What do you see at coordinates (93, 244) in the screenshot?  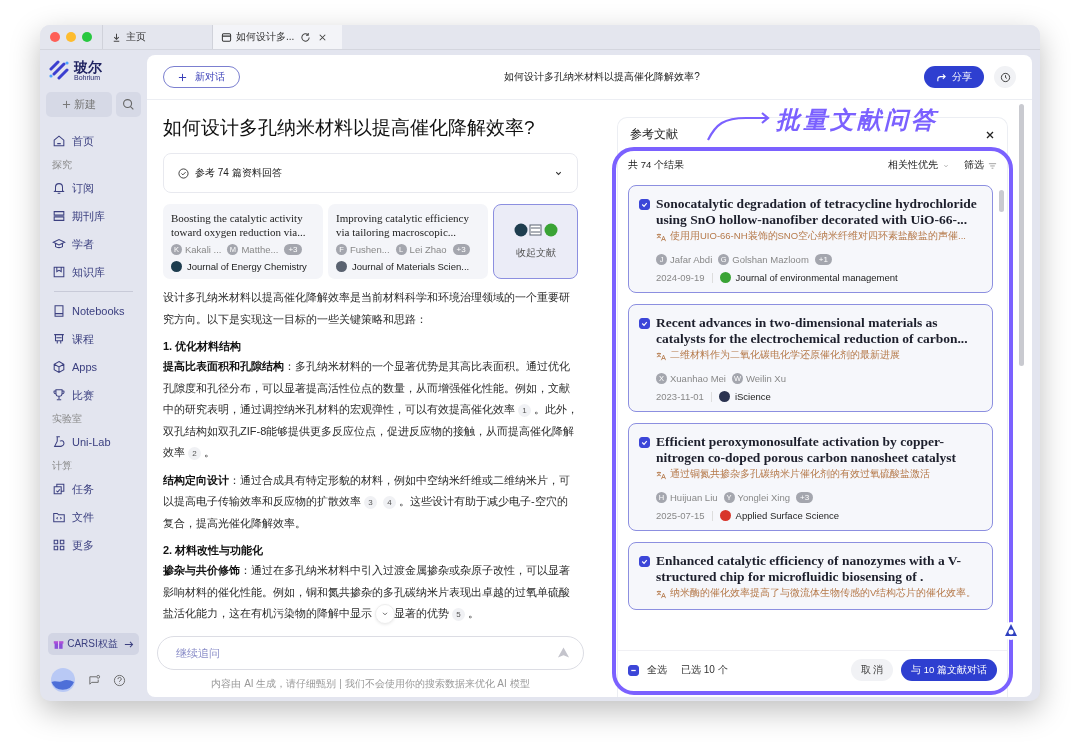 I see `nav-item: 学者` at bounding box center [93, 244].